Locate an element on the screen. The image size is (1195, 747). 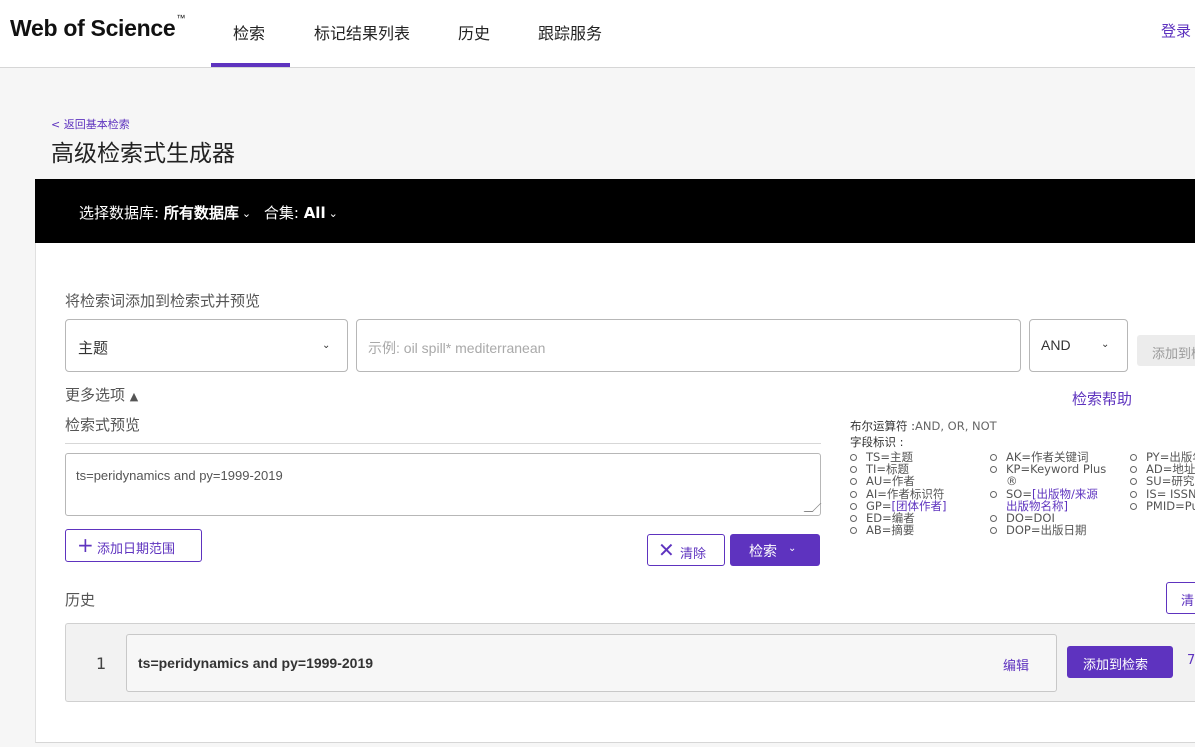
active-tab-indicator is located at coordinates (250, 65).